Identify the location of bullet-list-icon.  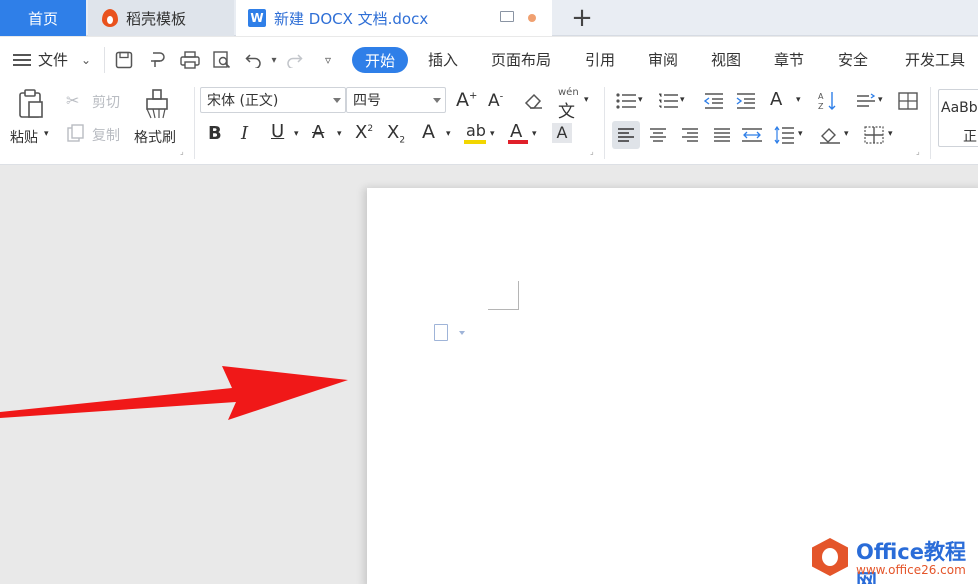
(626, 101).